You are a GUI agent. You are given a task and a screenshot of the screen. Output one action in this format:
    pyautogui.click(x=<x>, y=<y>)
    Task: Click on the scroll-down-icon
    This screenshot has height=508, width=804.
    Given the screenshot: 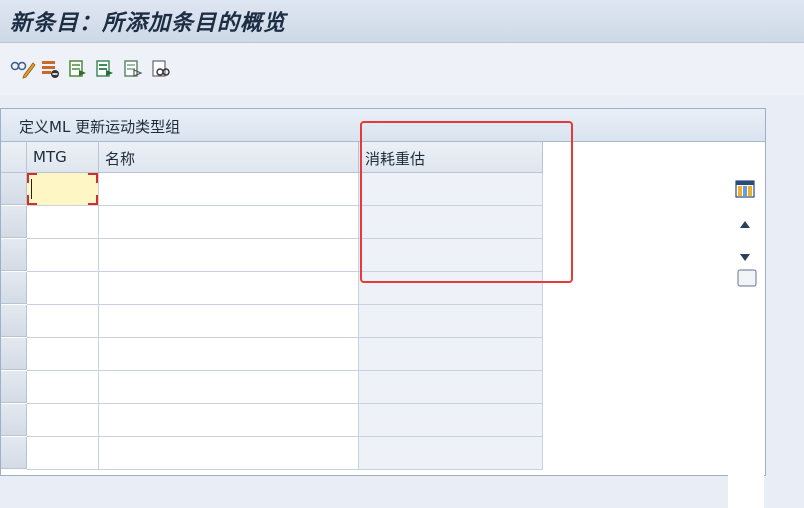 What is the action you would take?
    pyautogui.click(x=745, y=256)
    